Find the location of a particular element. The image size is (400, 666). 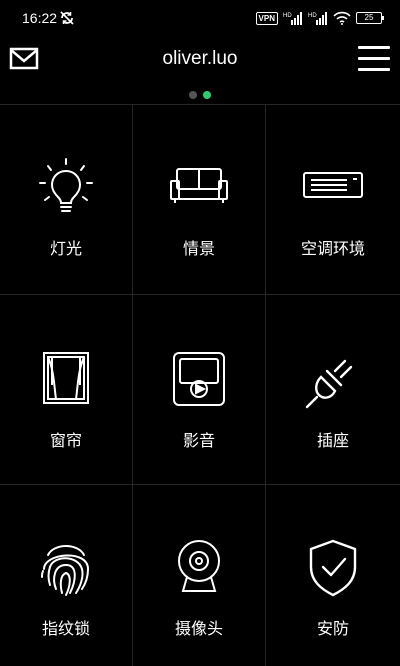

signal-icon: HD is located at coordinates (292, 18).